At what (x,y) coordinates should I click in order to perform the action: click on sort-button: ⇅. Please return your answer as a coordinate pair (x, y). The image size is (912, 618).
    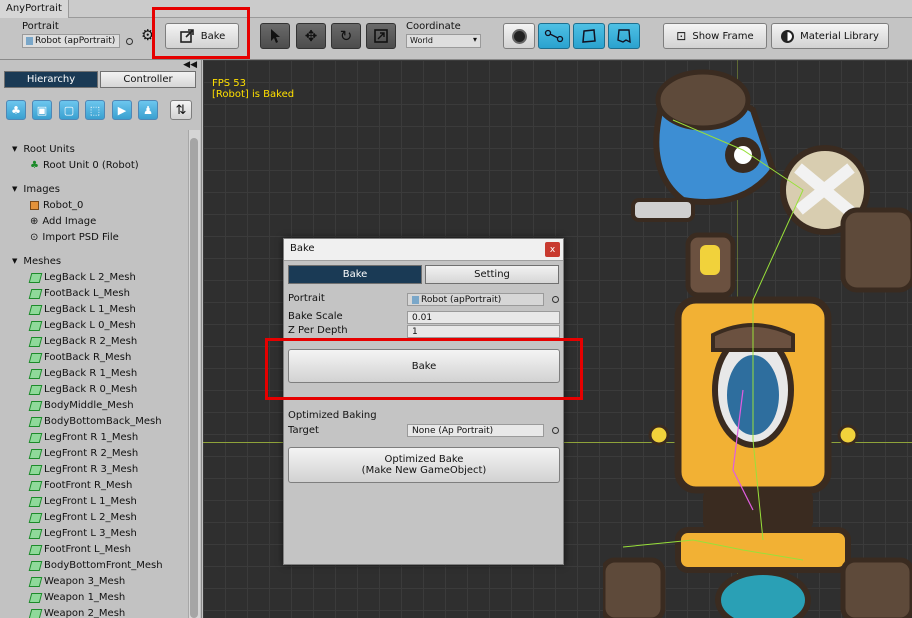
    Looking at the image, I should click on (181, 110).